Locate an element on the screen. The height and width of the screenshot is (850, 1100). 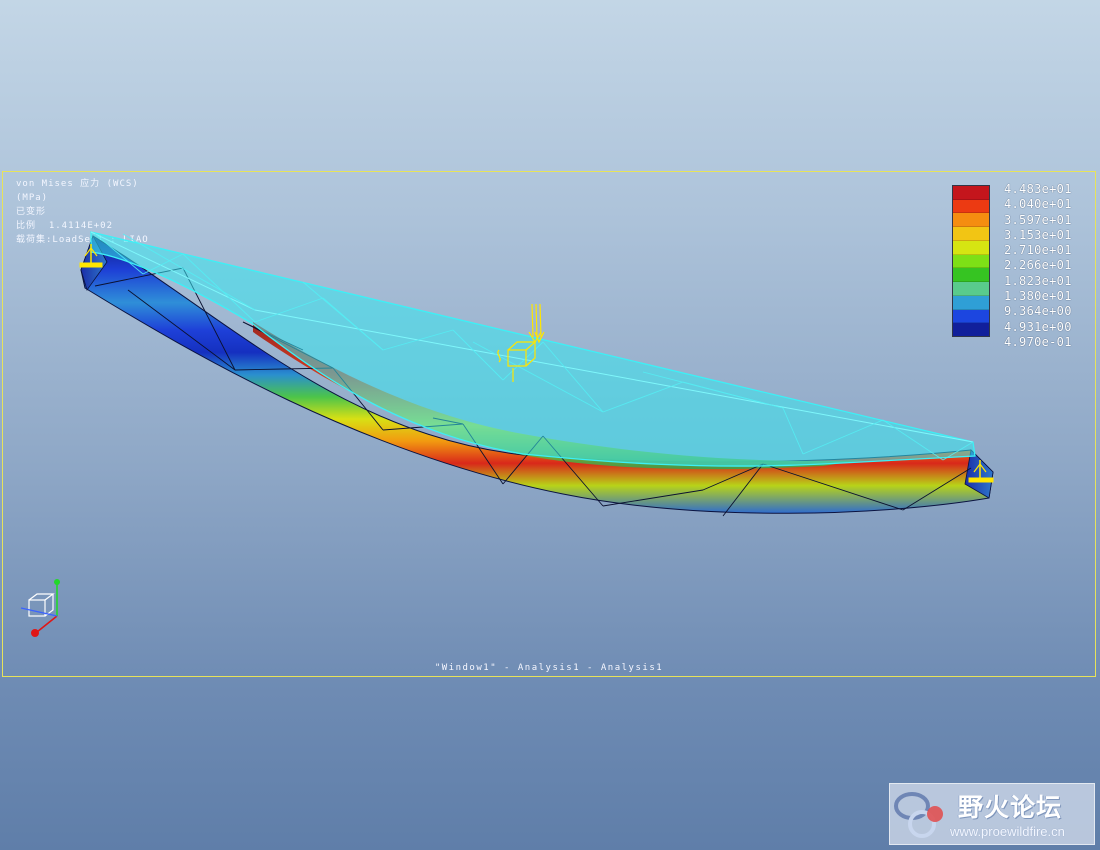
legend-value: 4.931e+00 is located at coordinates (1038, 326).